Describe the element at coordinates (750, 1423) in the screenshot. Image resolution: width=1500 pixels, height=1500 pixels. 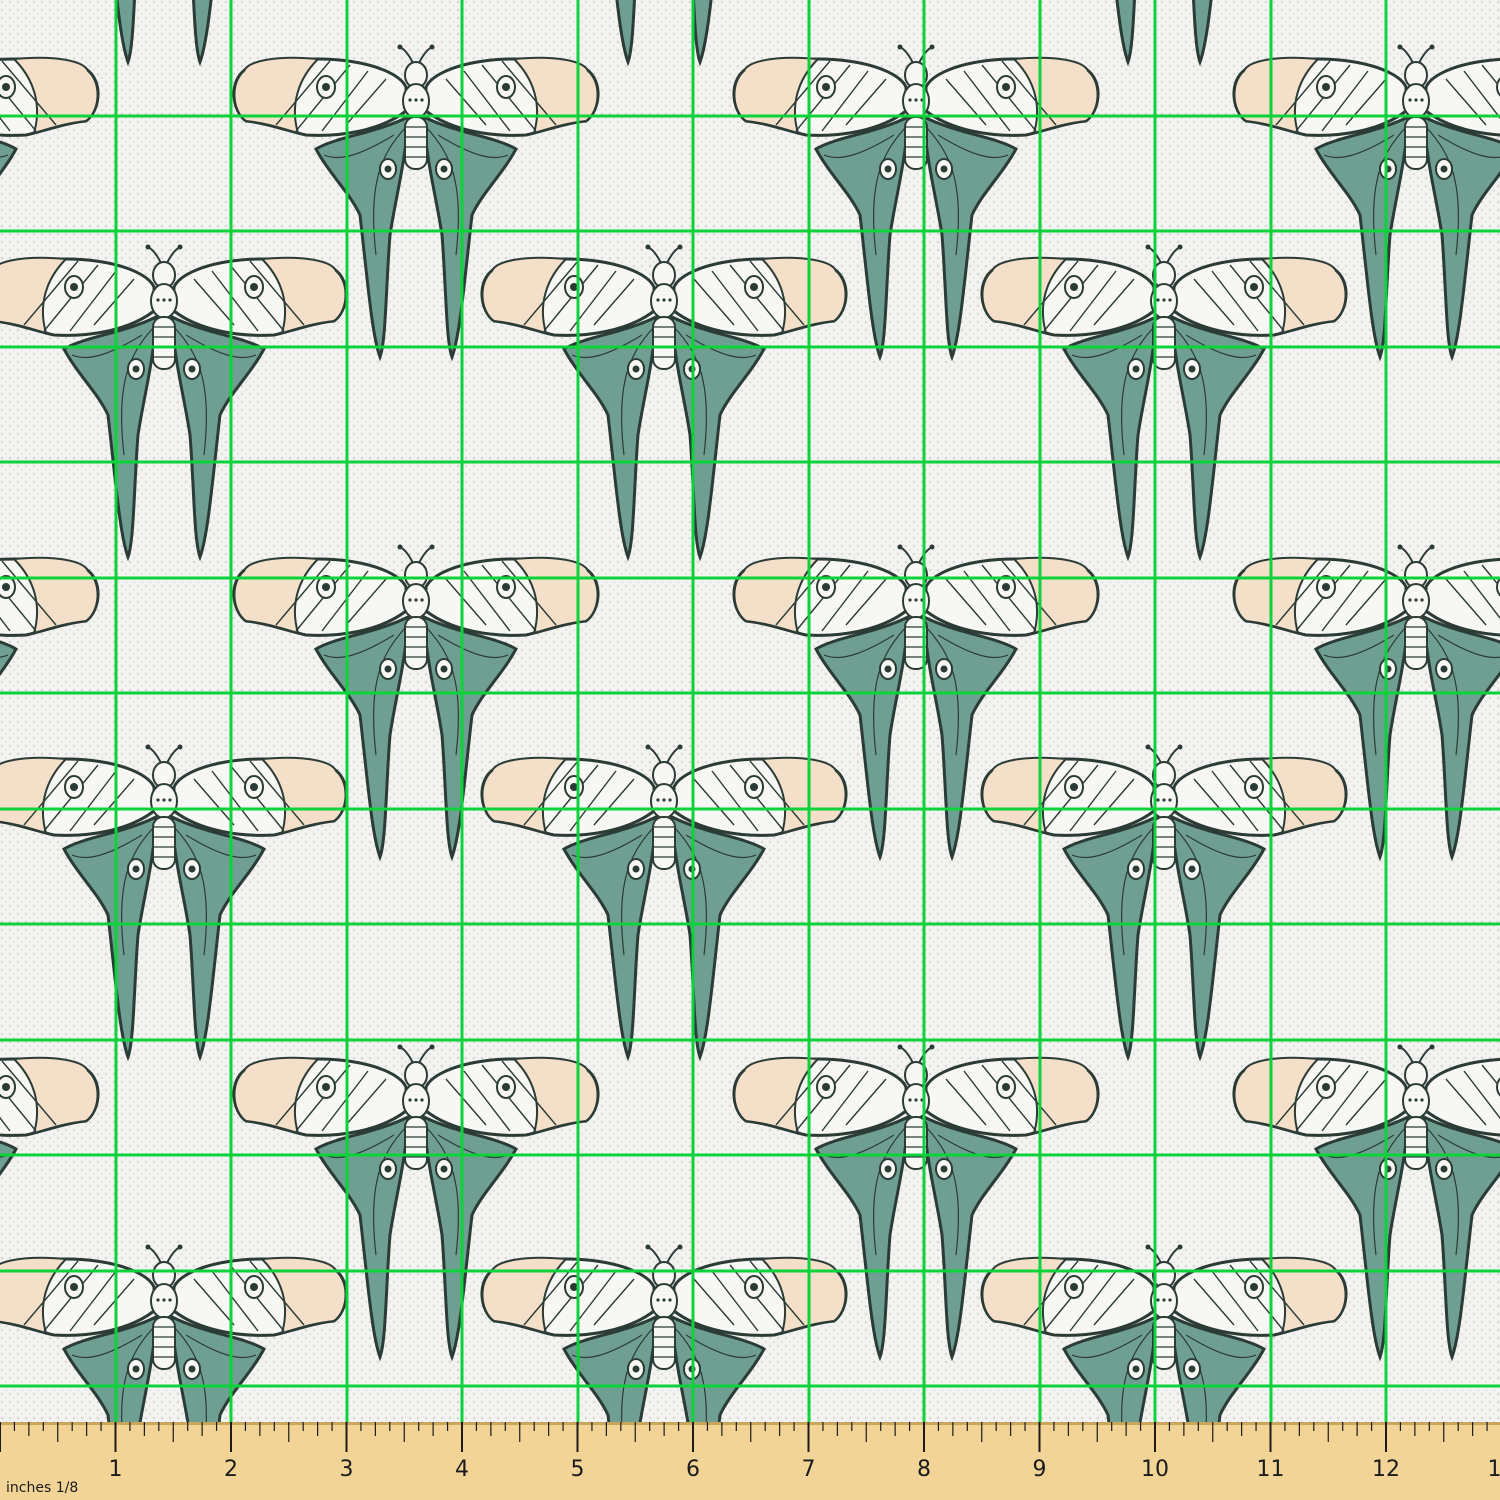
I see `ruler-edge` at that location.